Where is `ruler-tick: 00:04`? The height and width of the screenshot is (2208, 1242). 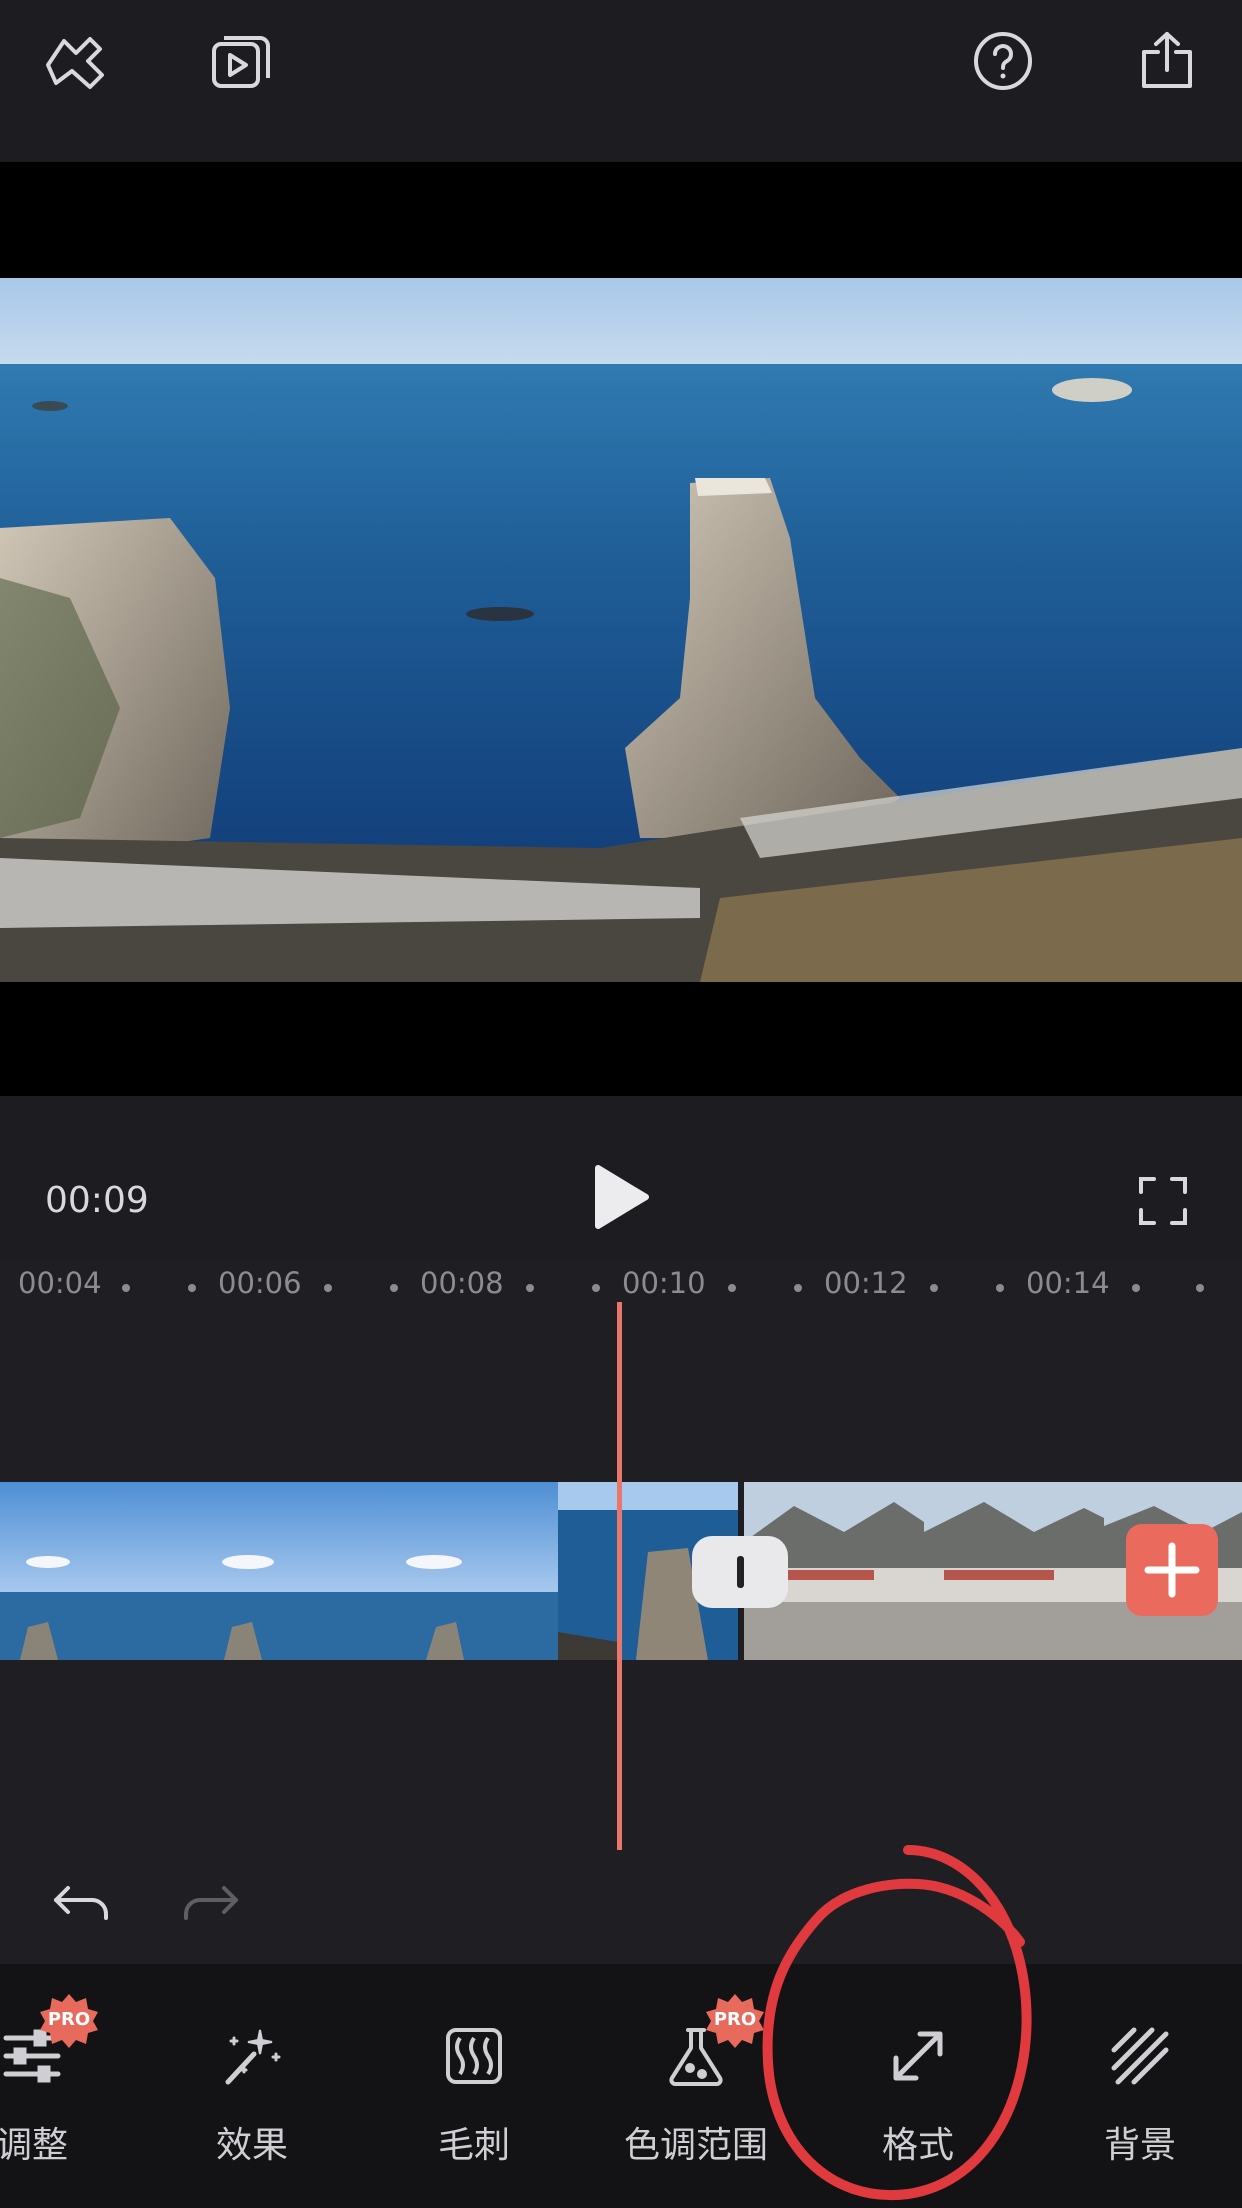 ruler-tick: 00:04 is located at coordinates (60, 1283).